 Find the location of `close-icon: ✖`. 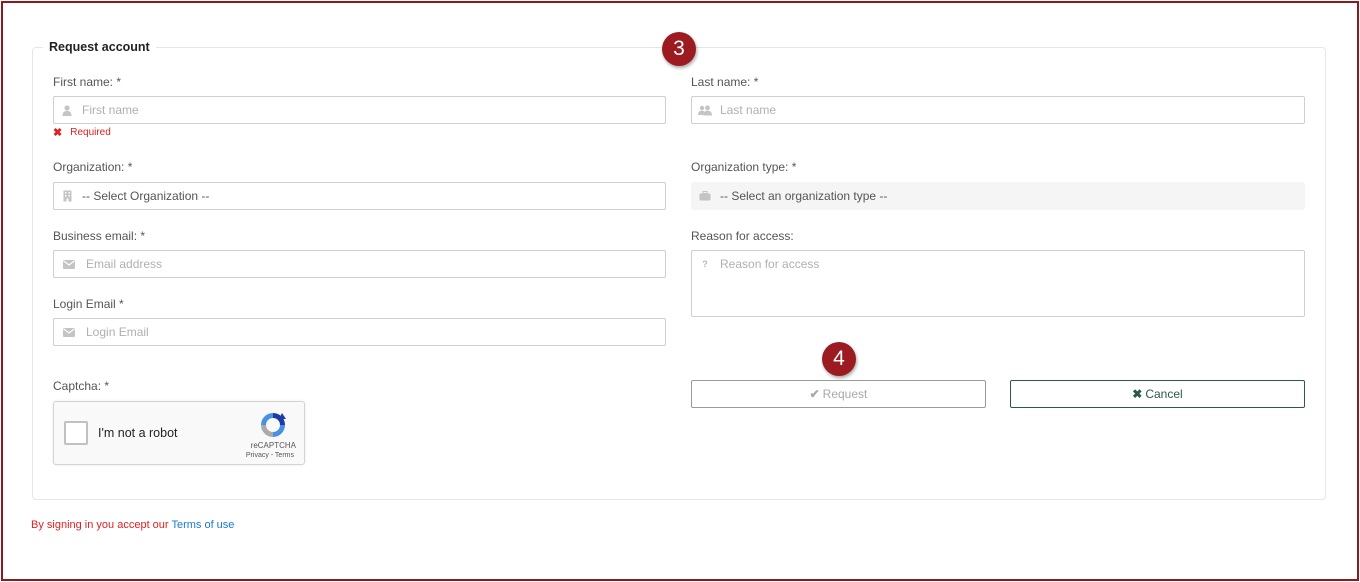

close-icon: ✖ is located at coordinates (1137, 394).